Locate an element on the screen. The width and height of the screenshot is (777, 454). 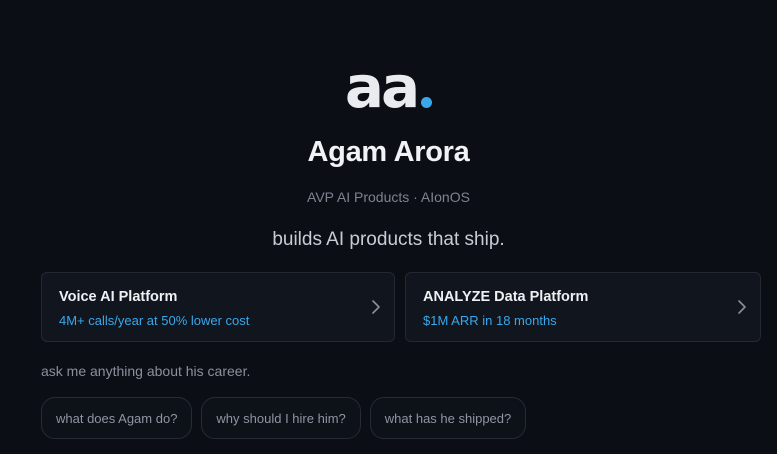
suggestion-chip: what does Agam do? is located at coordinates (117, 418).